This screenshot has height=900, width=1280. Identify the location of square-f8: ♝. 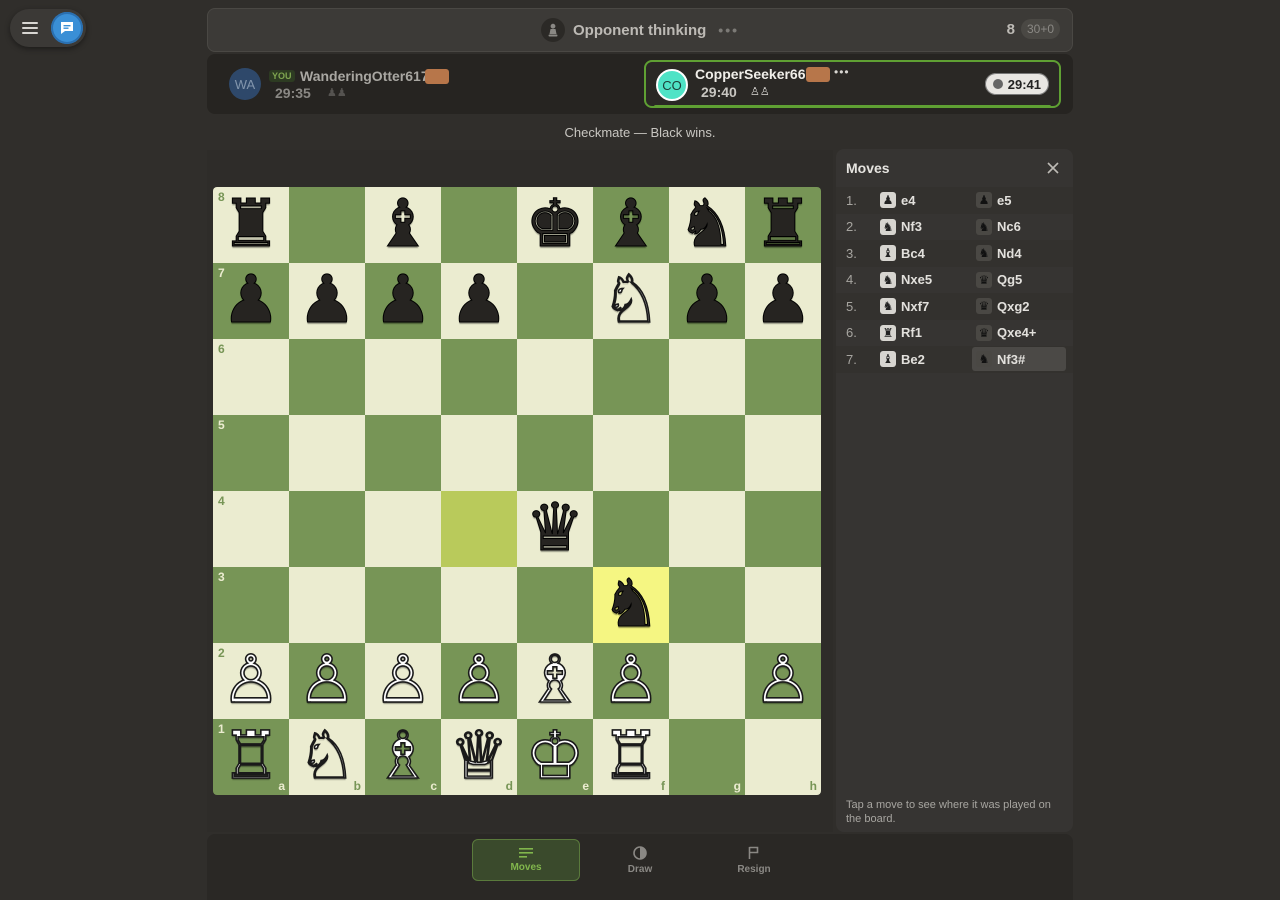
(631, 225).